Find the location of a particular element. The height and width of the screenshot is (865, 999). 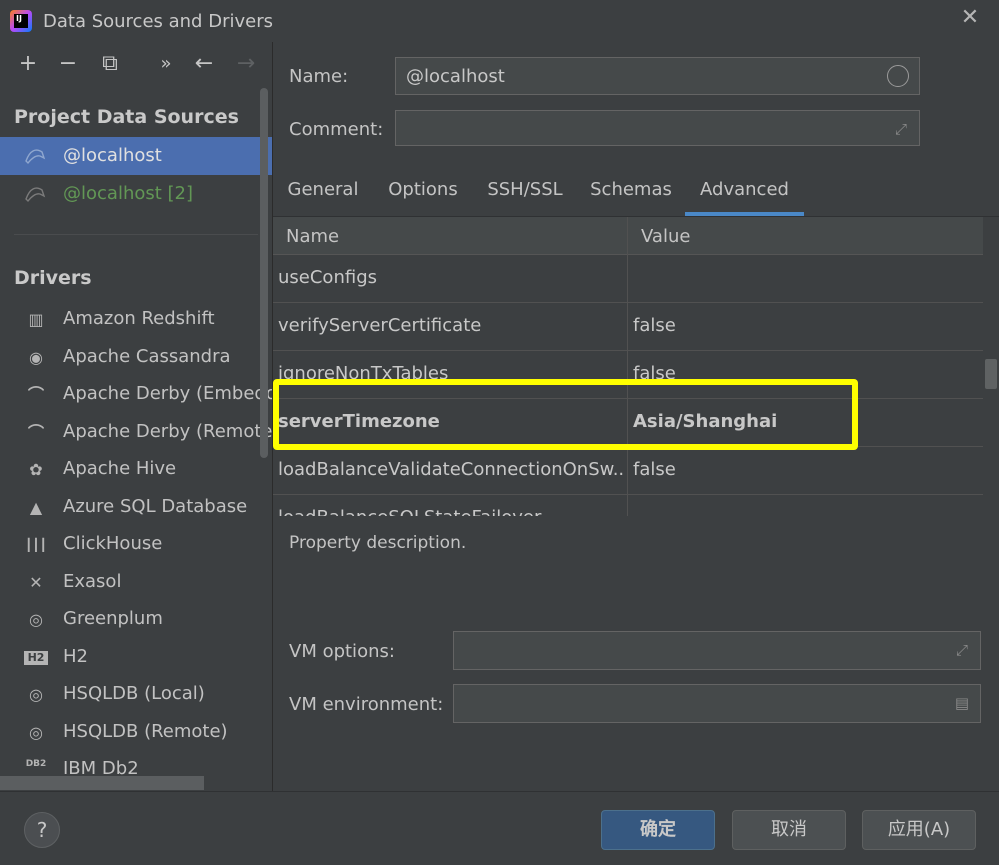

tab-advanced: Advanced is located at coordinates (744, 191).